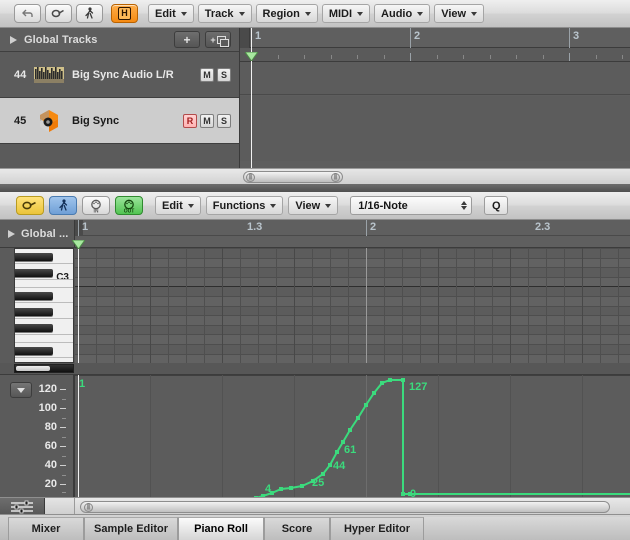 The height and width of the screenshot is (540, 630). What do you see at coordinates (346, 13) in the screenshot?
I see `menu-midi: MIDI` at bounding box center [346, 13].